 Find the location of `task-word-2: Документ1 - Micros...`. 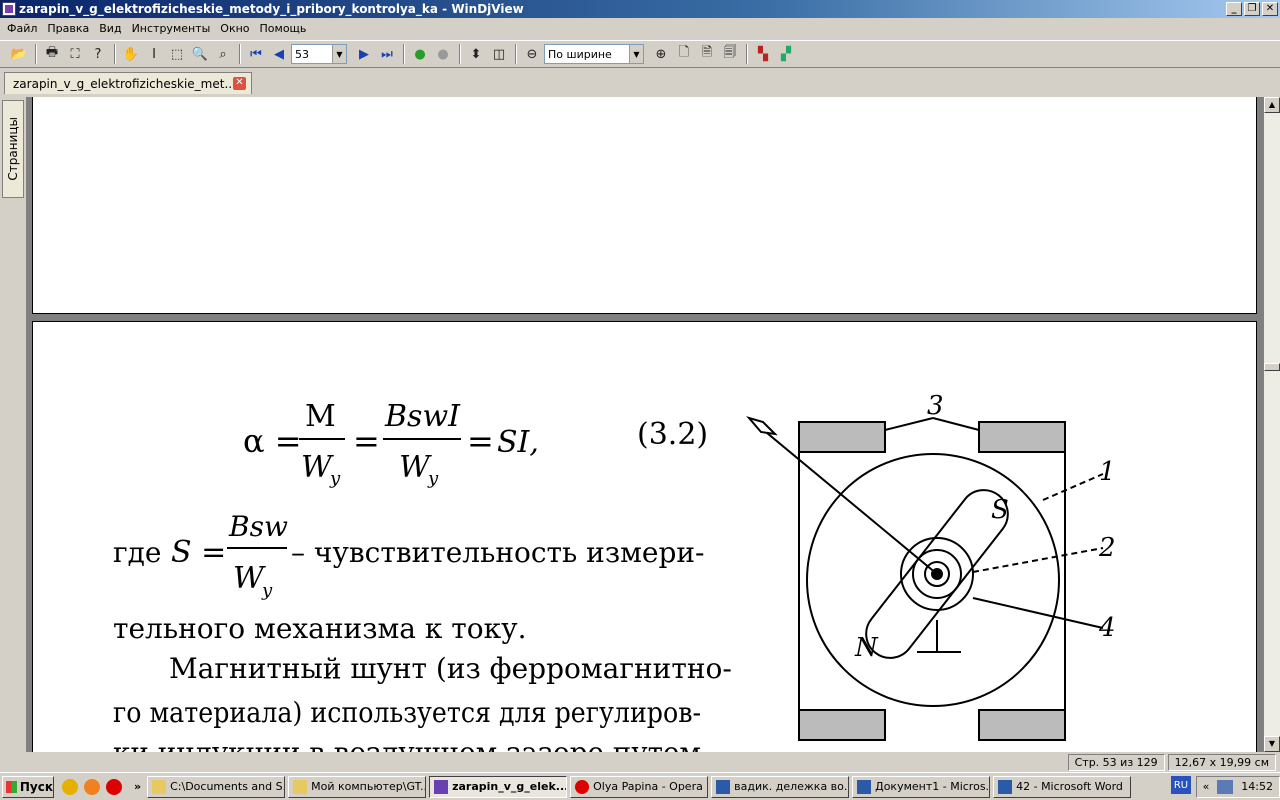

task-word-2: Документ1 - Micros... is located at coordinates (921, 786).